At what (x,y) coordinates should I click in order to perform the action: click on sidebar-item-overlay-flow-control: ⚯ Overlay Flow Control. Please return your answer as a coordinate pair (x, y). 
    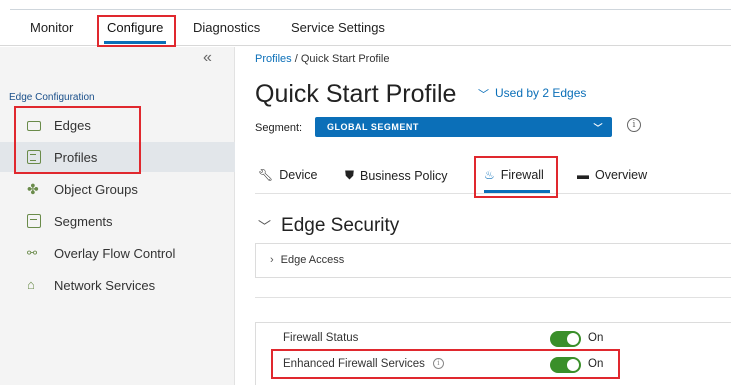
    Looking at the image, I should click on (117, 253).